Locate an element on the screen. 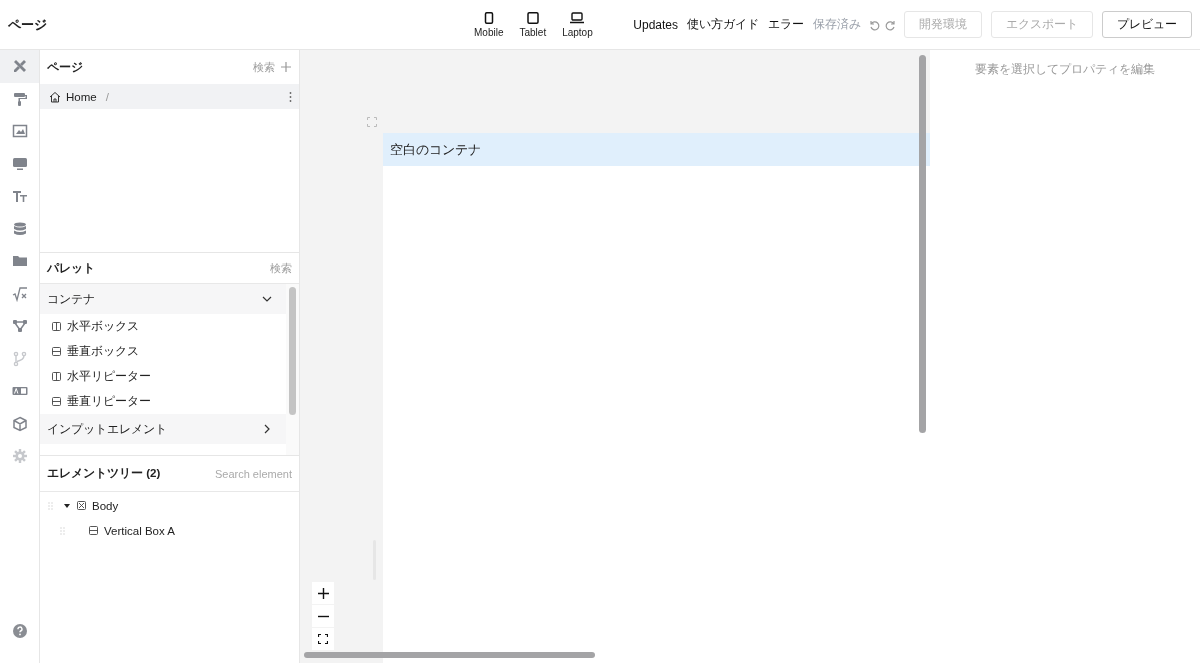 The height and width of the screenshot is (663, 1200). cube-icon is located at coordinates (19, 423).